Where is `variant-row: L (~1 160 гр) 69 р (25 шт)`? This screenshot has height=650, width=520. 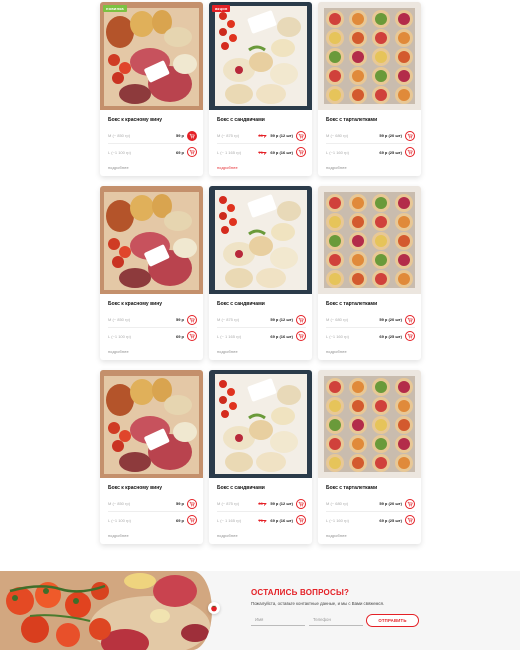 variant-row: L (~1 160 гр) 69 р (25 шт) is located at coordinates (370, 520).